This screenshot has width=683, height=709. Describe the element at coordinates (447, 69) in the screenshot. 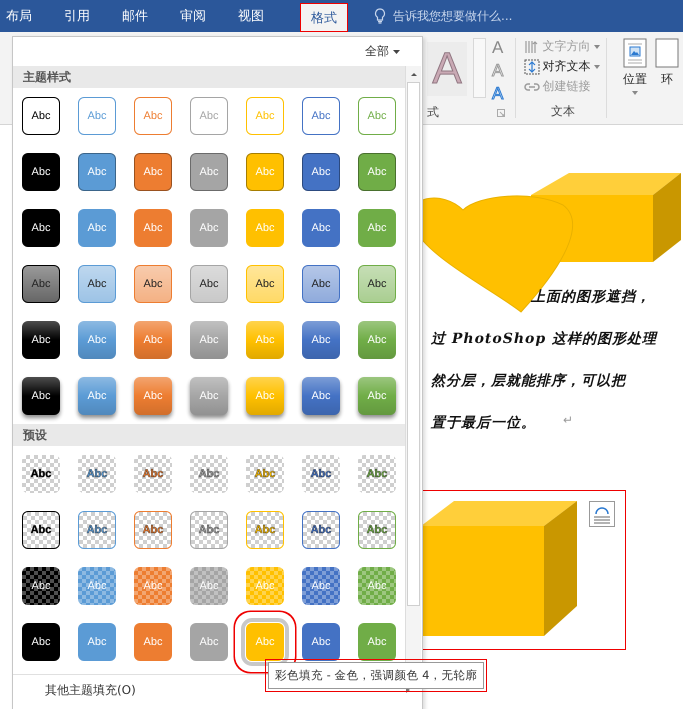

I see `wordart-preview: A` at that location.